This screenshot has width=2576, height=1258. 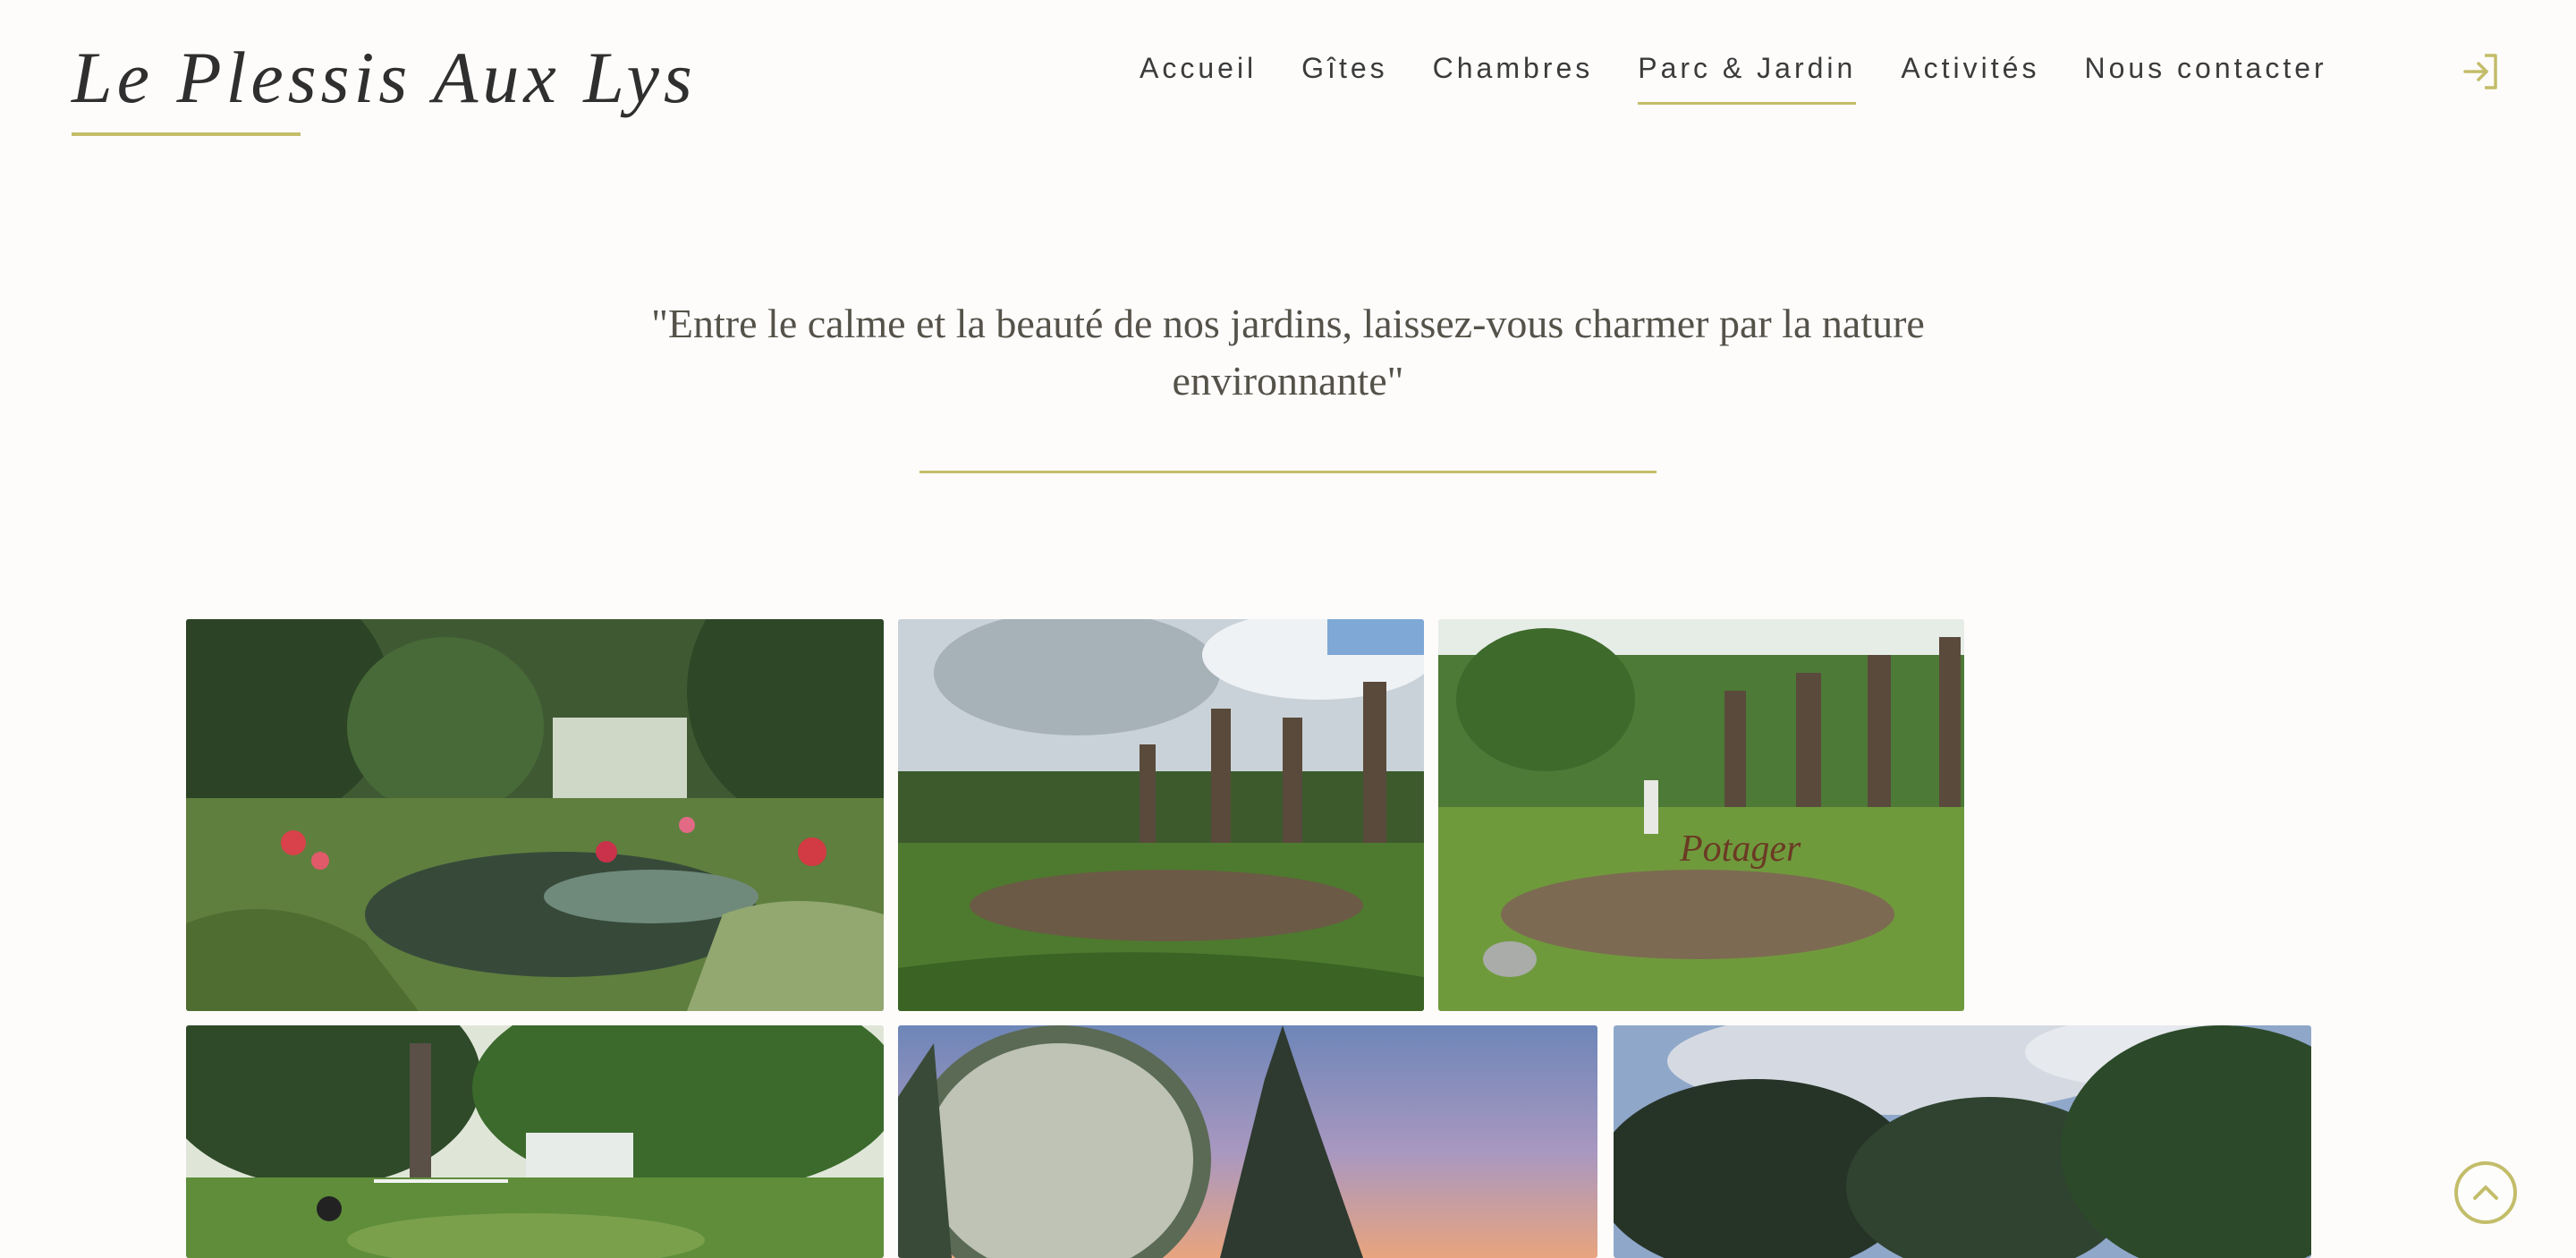 What do you see at coordinates (1161, 815) in the screenshot?
I see `pollarded-trees-garden-photo` at bounding box center [1161, 815].